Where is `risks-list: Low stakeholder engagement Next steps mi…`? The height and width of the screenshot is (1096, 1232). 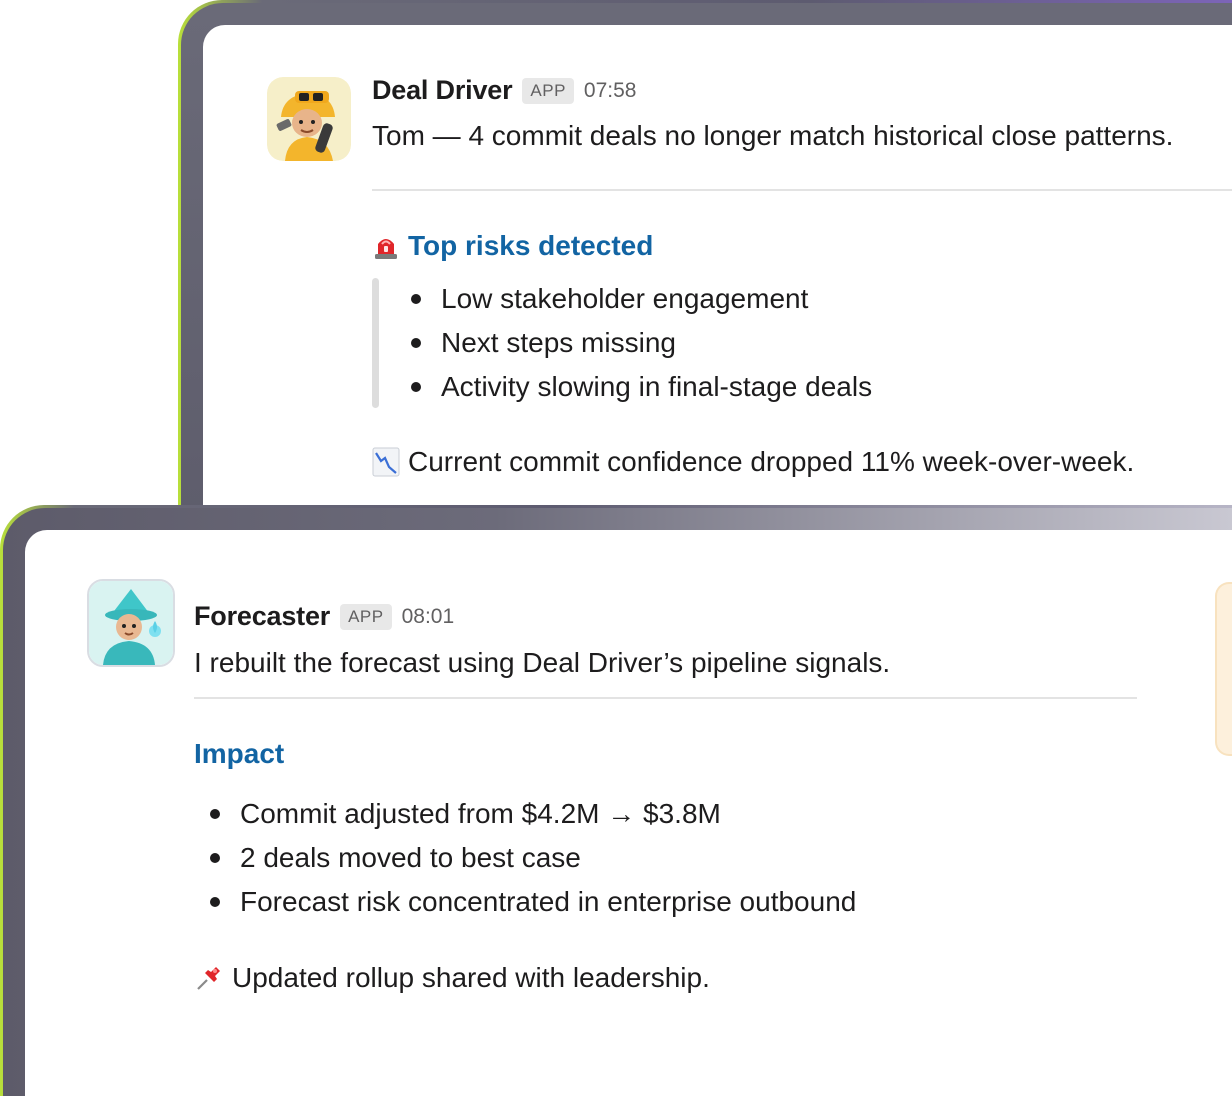 risks-list: Low stakeholder engagement Next steps mi… is located at coordinates (641, 343).